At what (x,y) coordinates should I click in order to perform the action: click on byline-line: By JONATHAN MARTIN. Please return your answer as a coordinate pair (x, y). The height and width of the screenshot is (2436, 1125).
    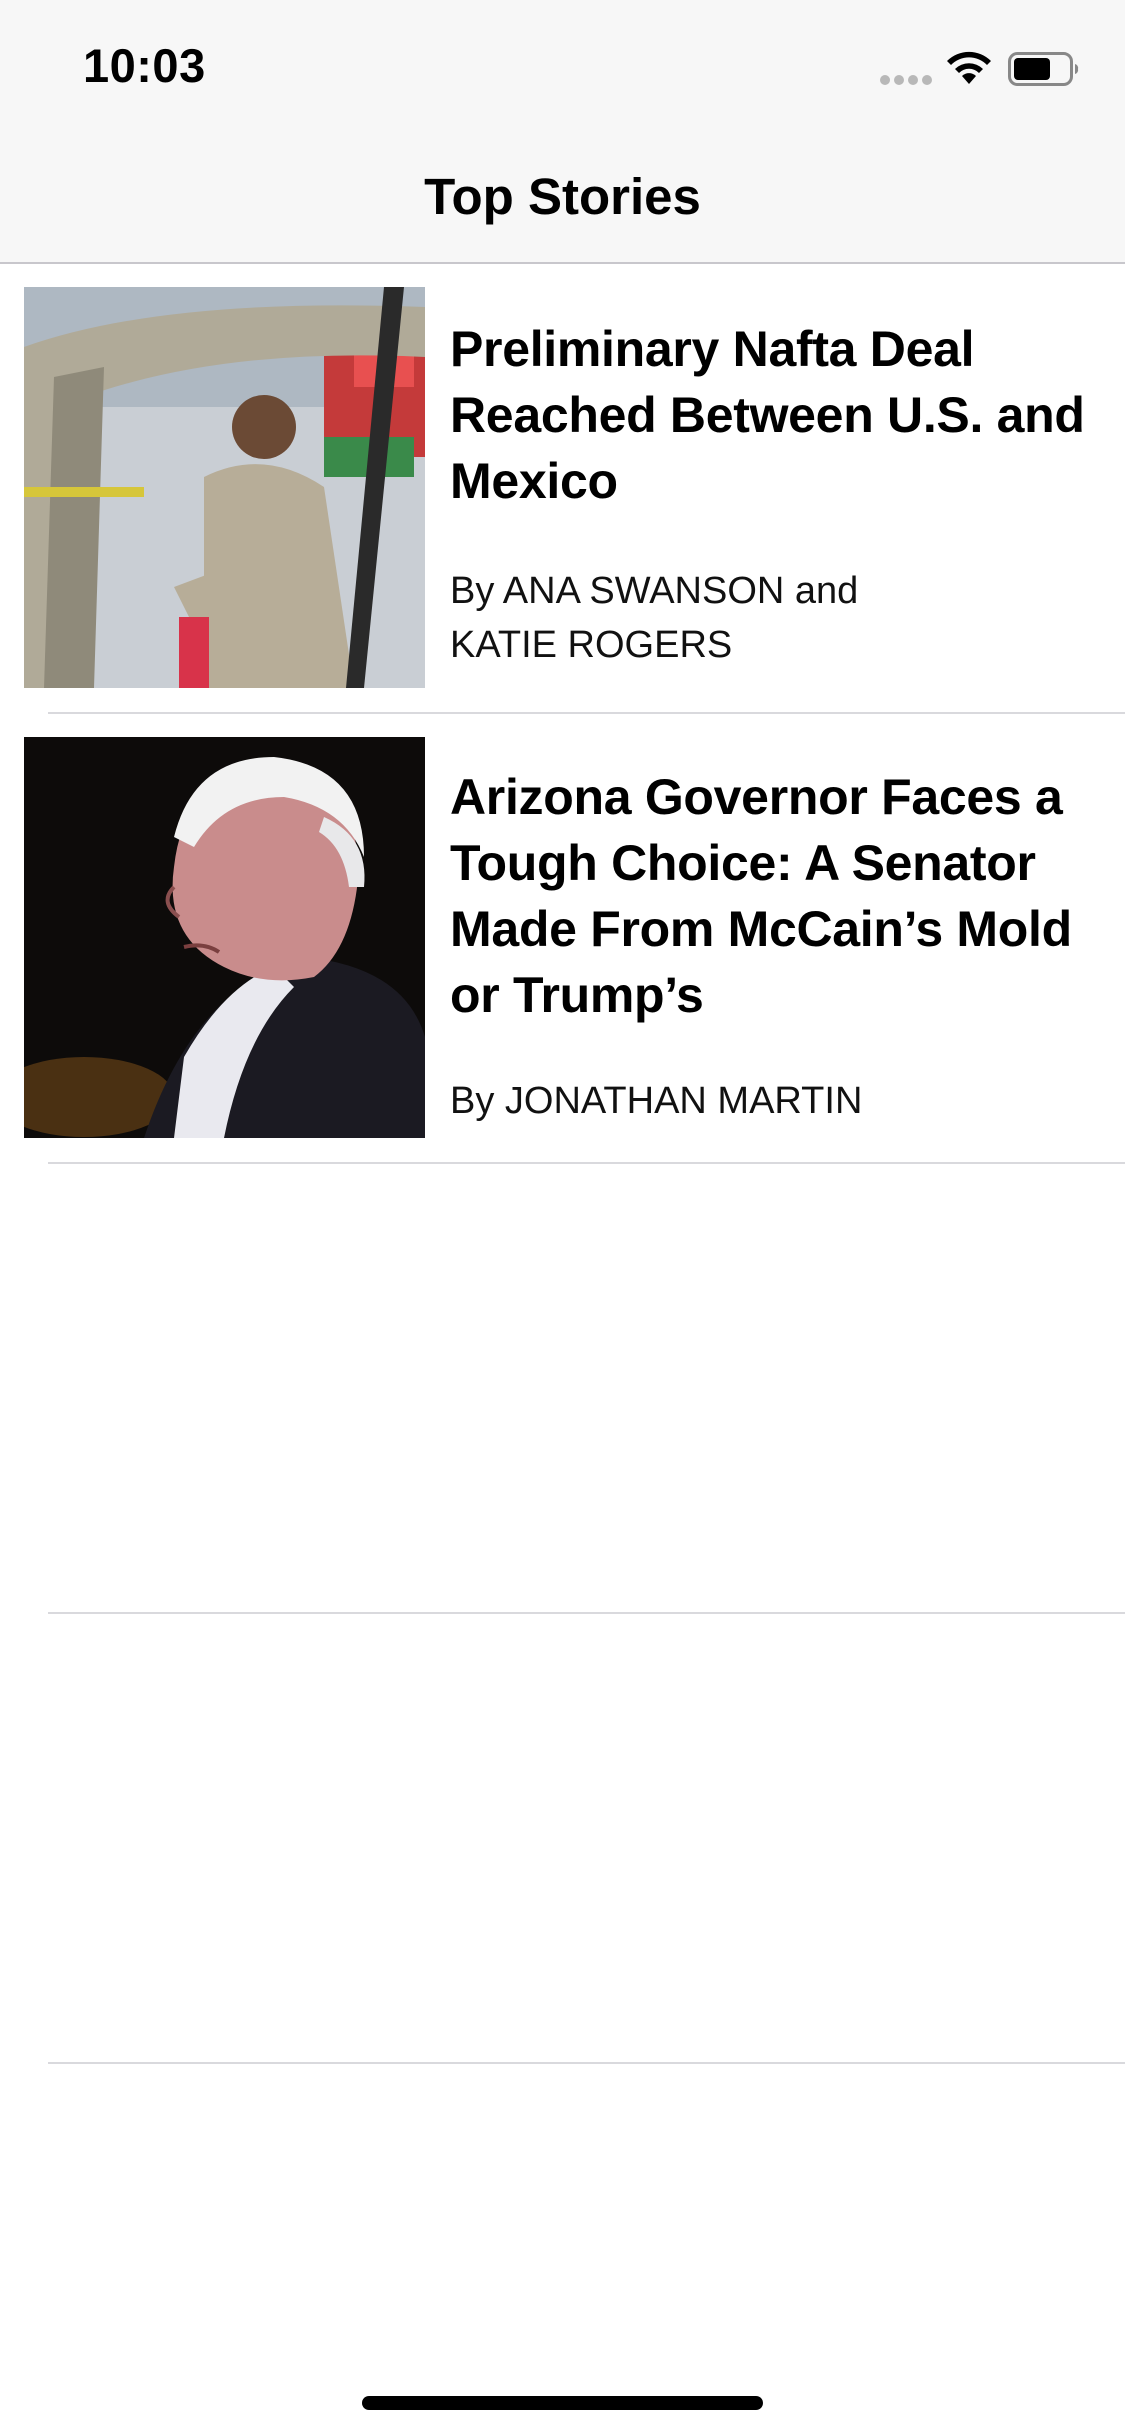
    Looking at the image, I should click on (656, 1101).